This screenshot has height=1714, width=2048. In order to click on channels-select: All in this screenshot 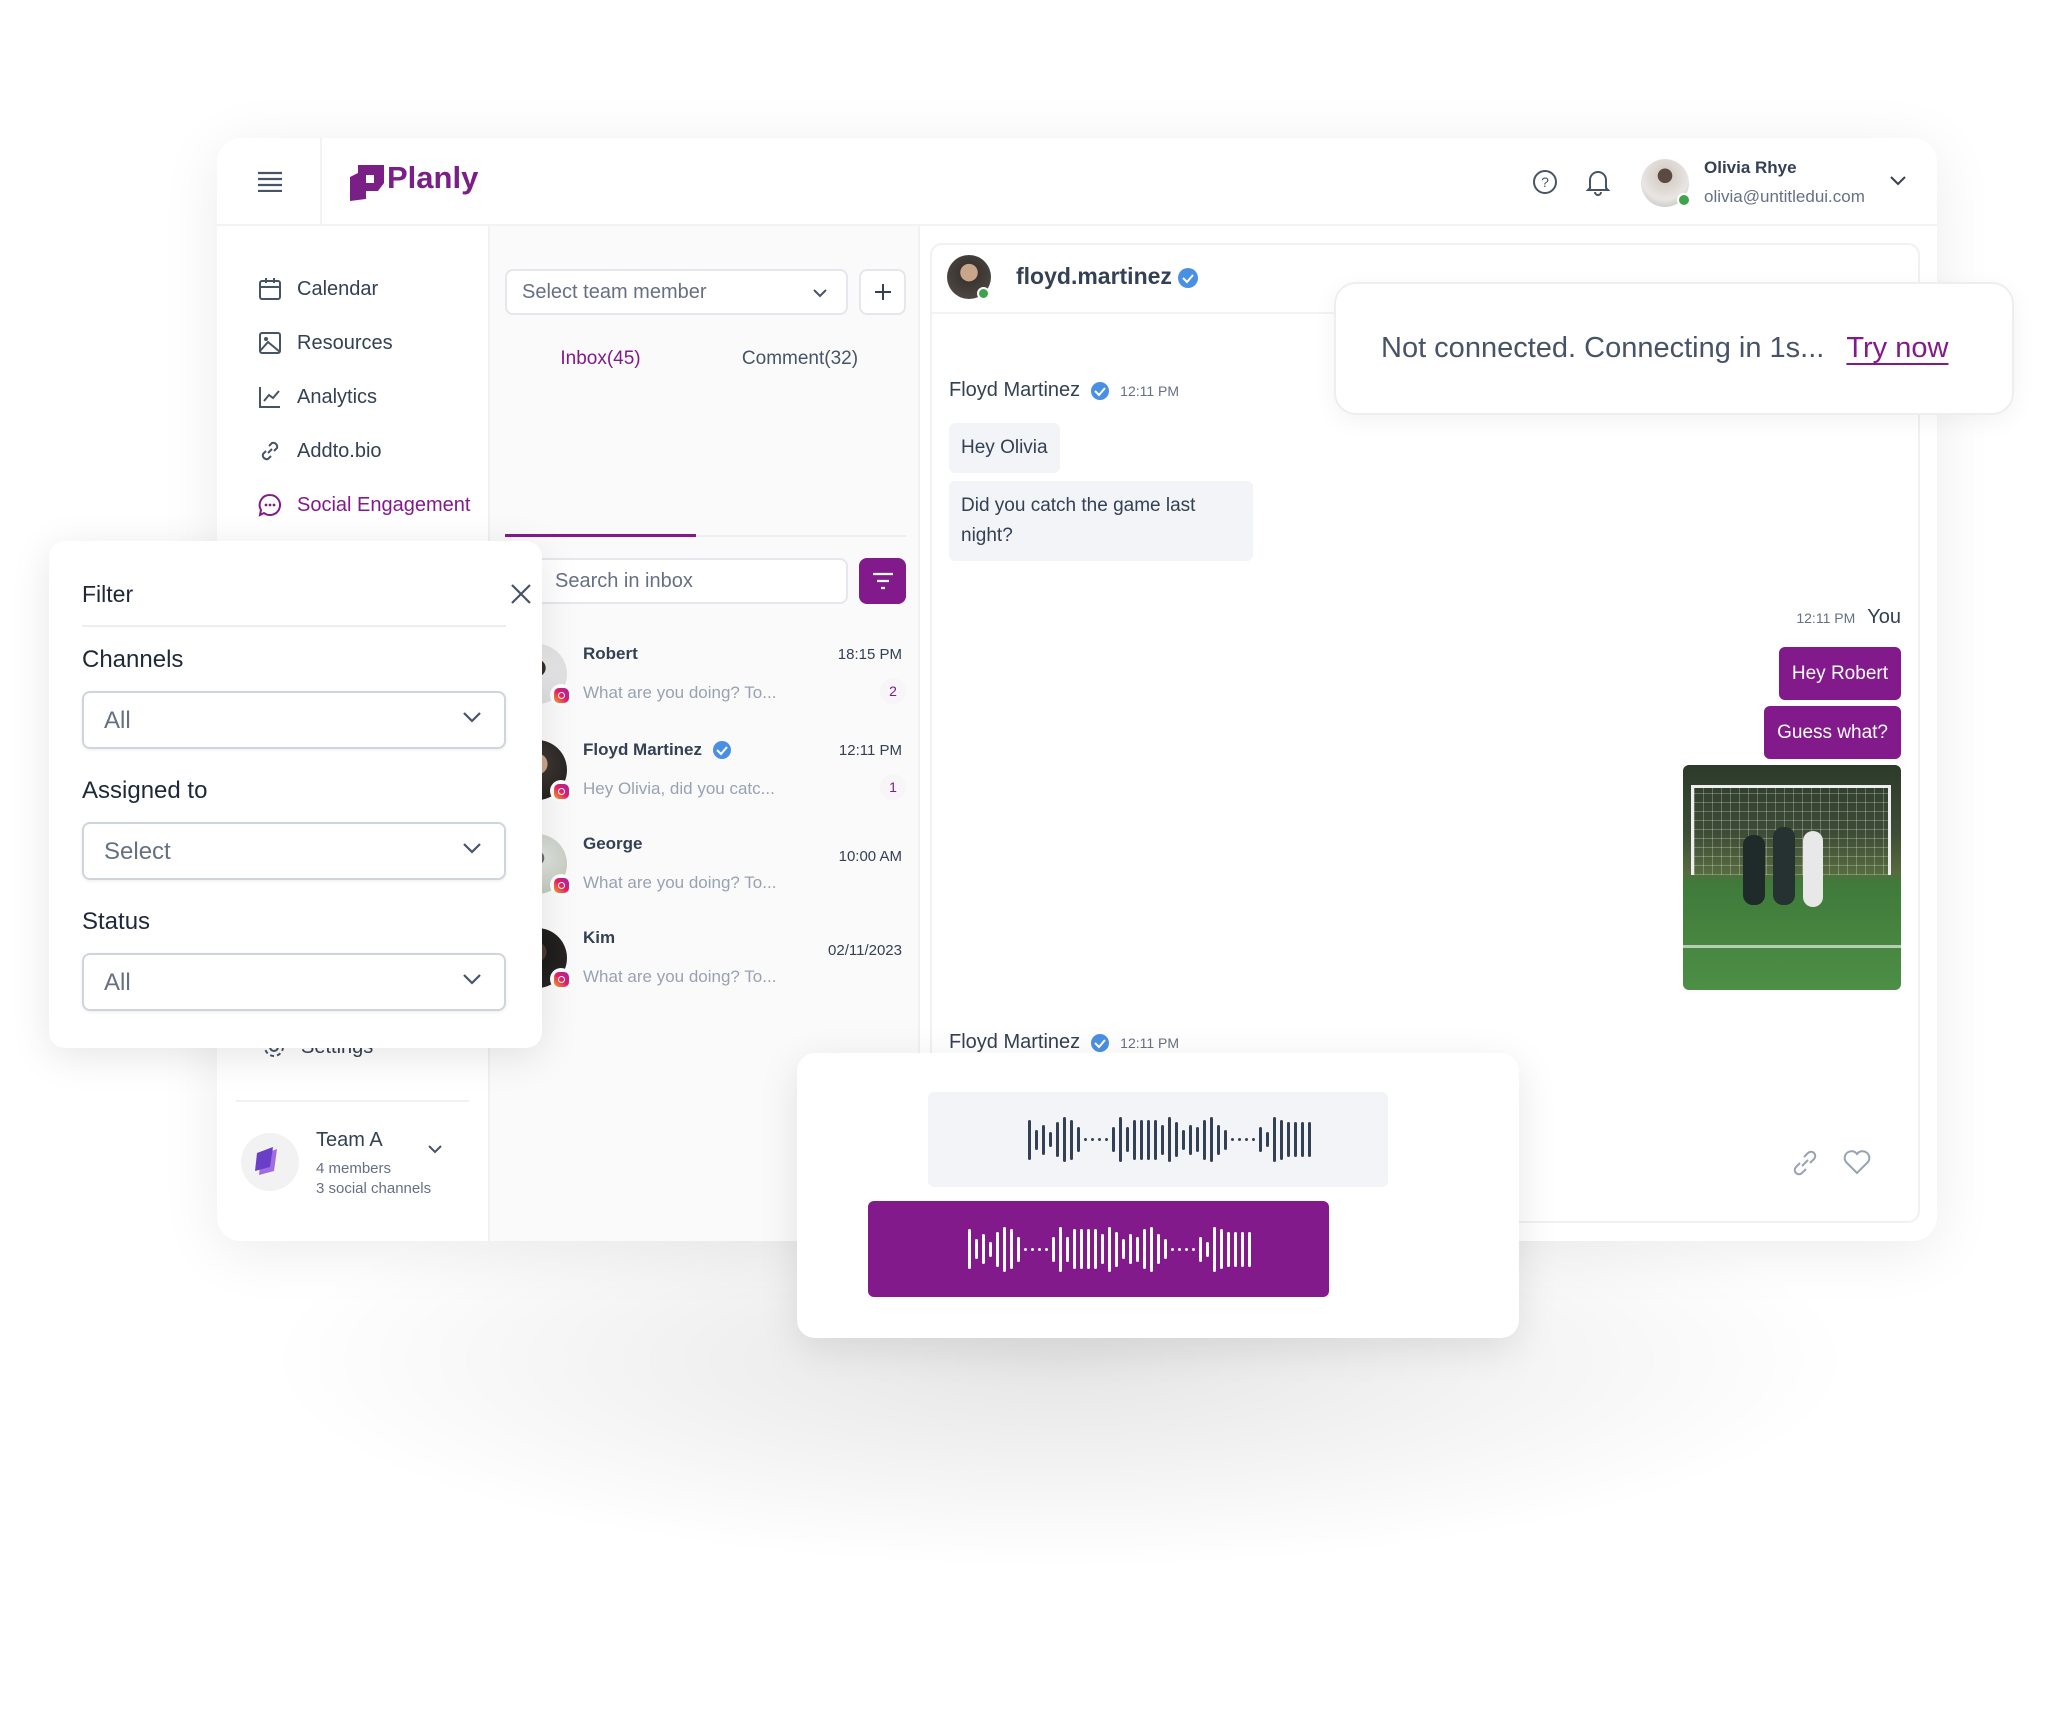, I will do `click(294, 720)`.